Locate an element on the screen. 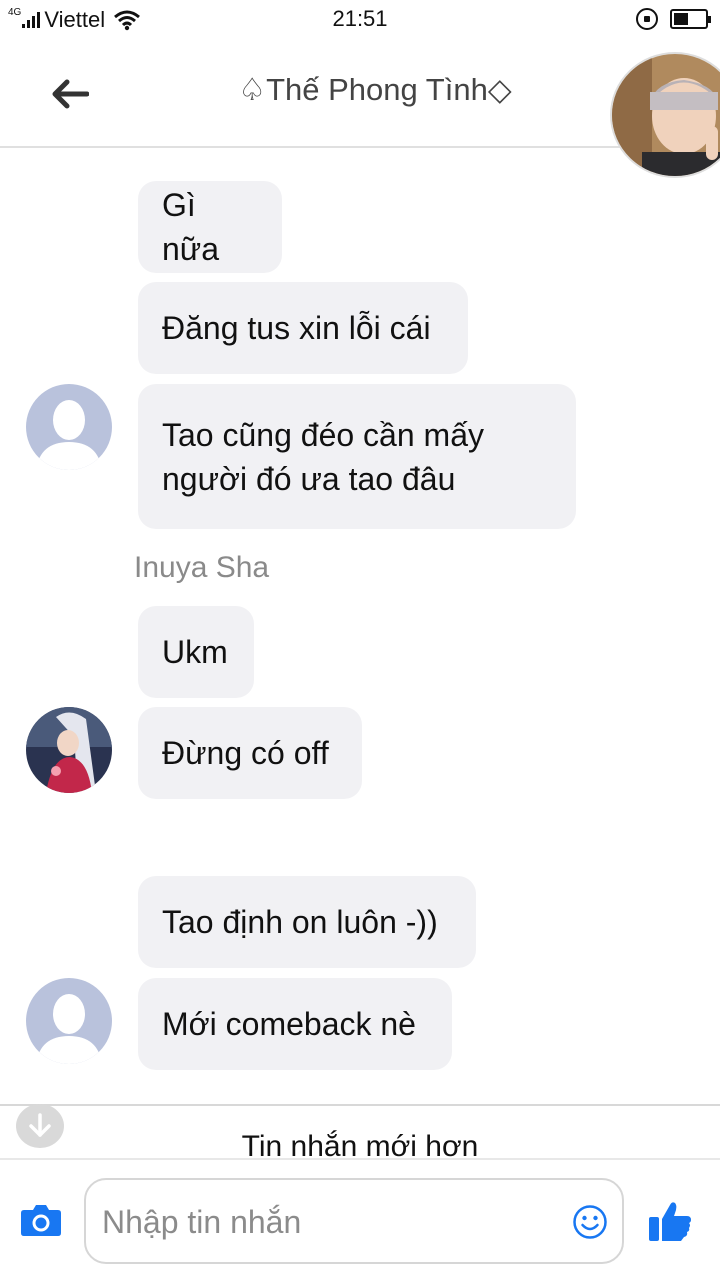 The width and height of the screenshot is (720, 1280). message-text-line: người đó ưa tao đâu is located at coordinates (309, 478).